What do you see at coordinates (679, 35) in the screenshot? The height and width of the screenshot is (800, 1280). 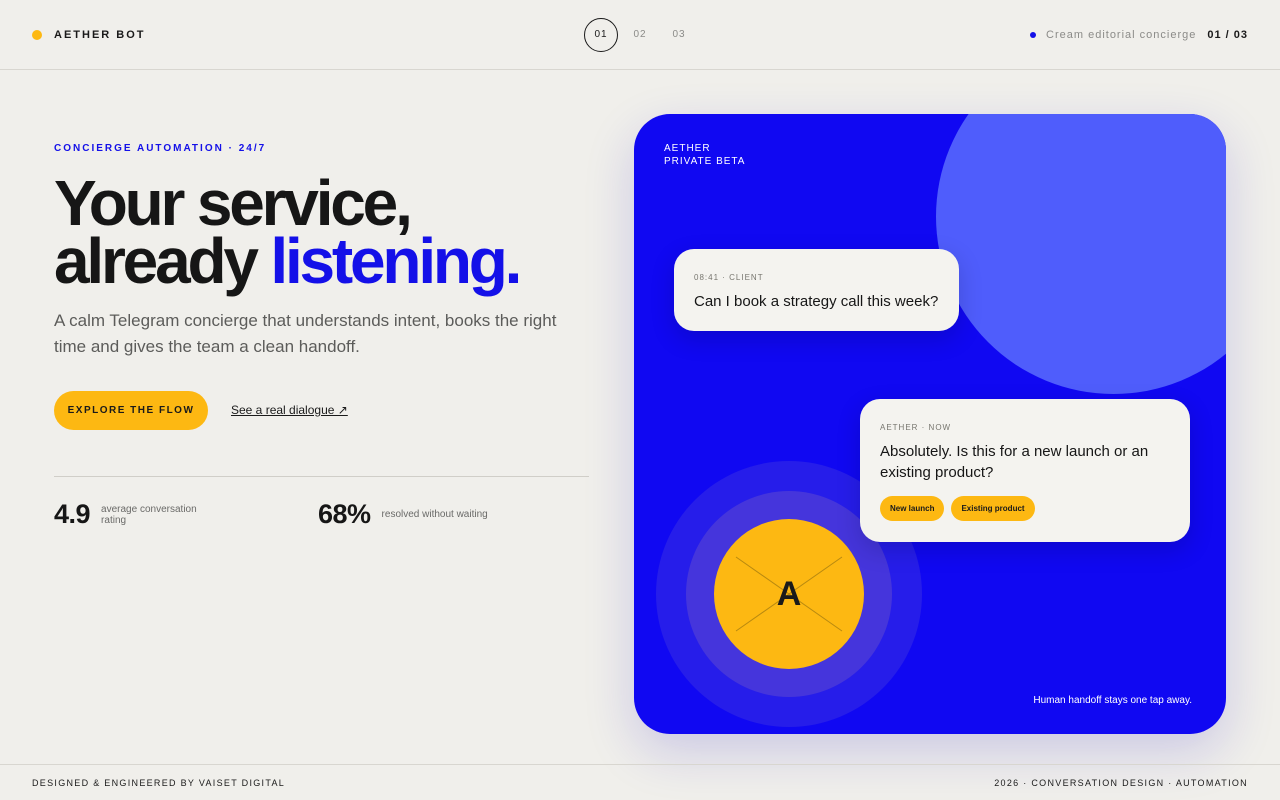 I see `step-03: 03` at bounding box center [679, 35].